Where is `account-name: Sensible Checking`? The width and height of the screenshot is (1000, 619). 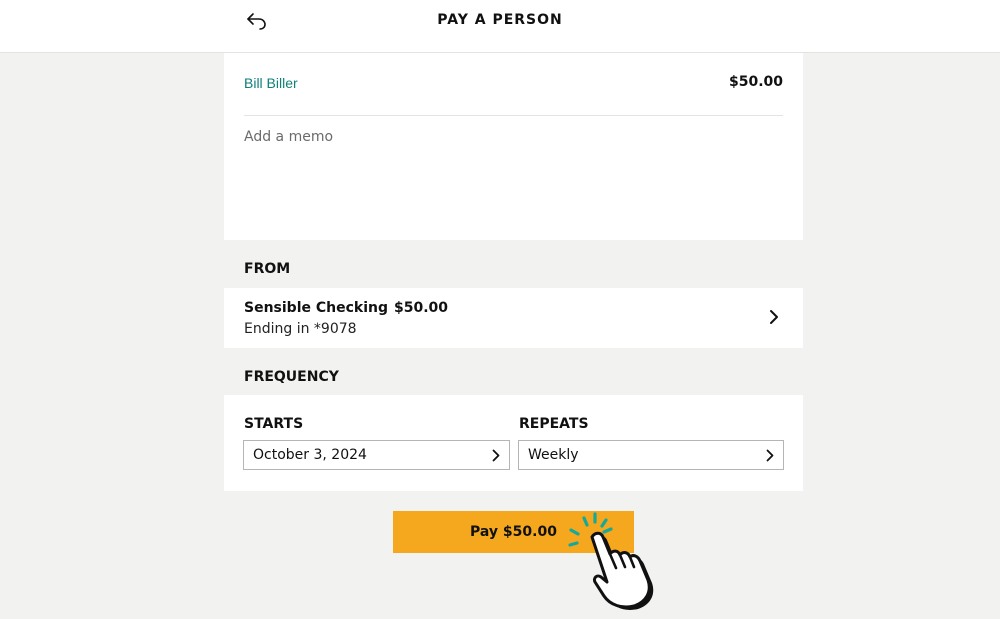
account-name: Sensible Checking is located at coordinates (316, 308).